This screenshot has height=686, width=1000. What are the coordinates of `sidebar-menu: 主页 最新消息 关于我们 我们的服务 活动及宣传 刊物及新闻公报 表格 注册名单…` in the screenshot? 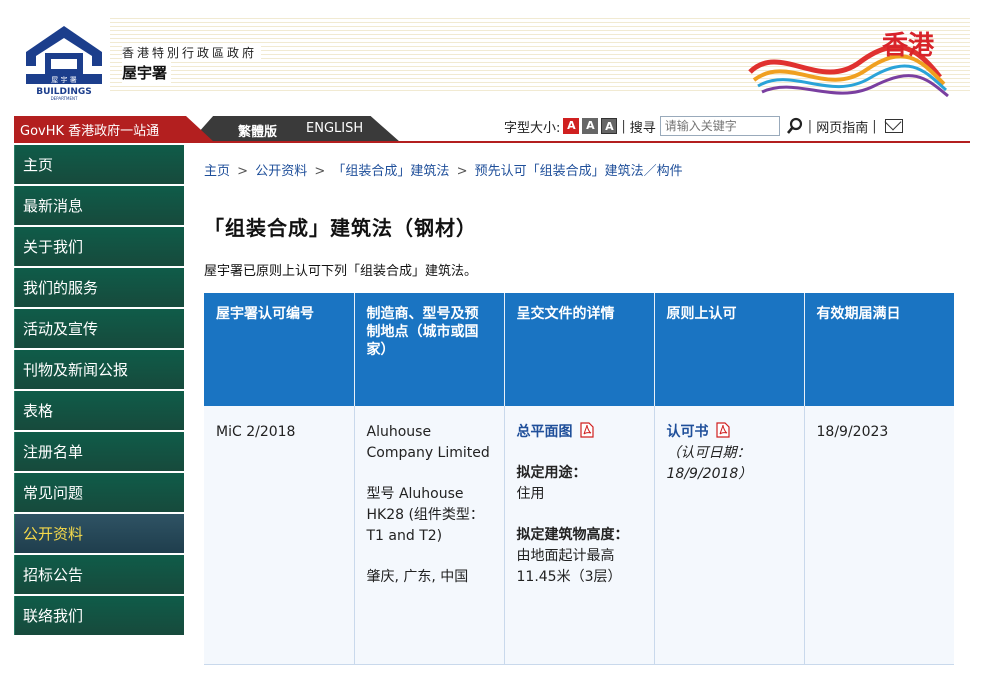 It's located at (99, 391).